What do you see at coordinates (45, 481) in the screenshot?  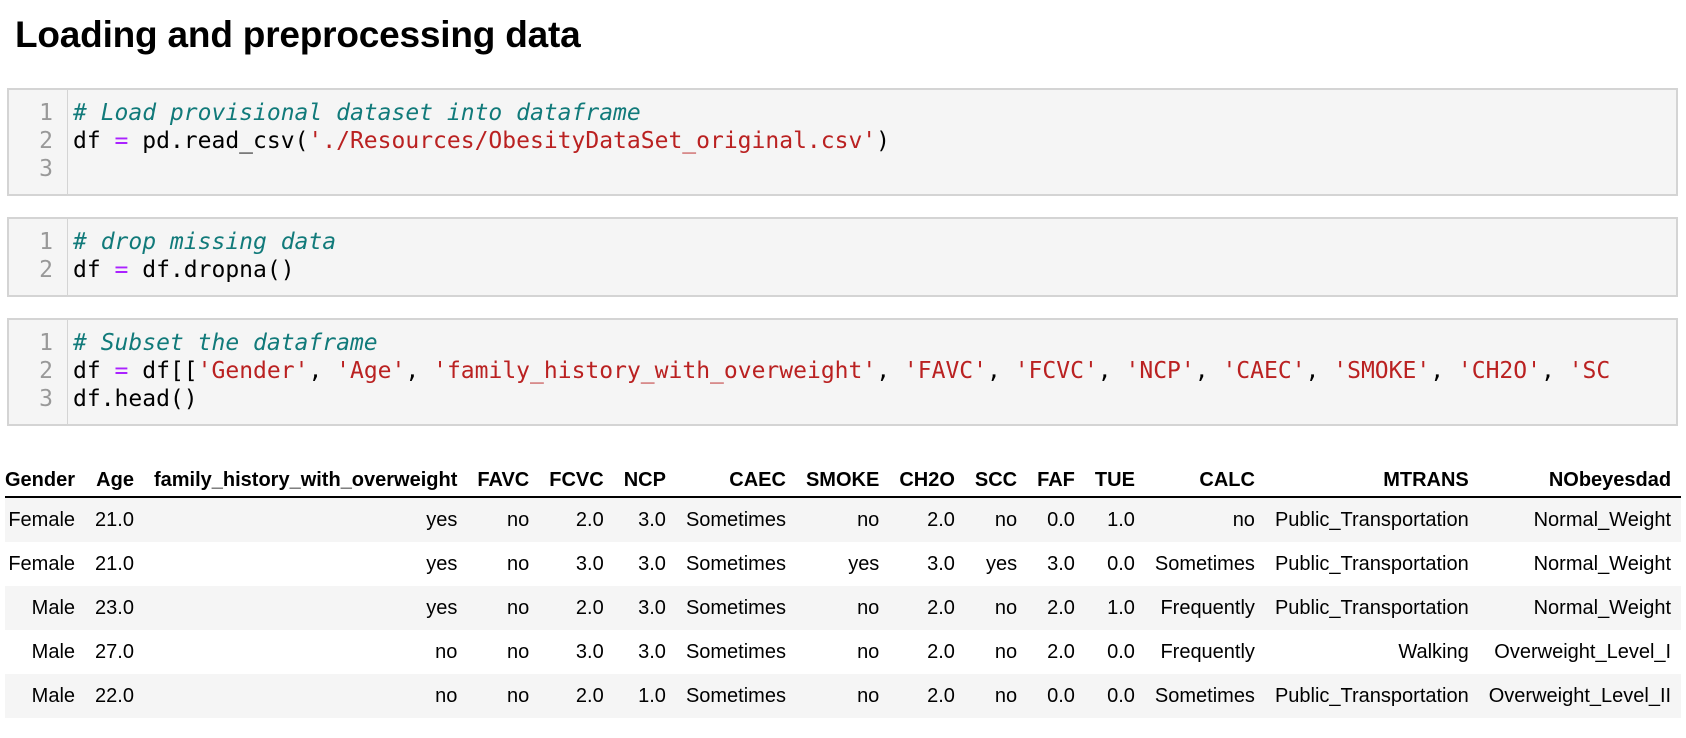 I see `column-header: Gender` at bounding box center [45, 481].